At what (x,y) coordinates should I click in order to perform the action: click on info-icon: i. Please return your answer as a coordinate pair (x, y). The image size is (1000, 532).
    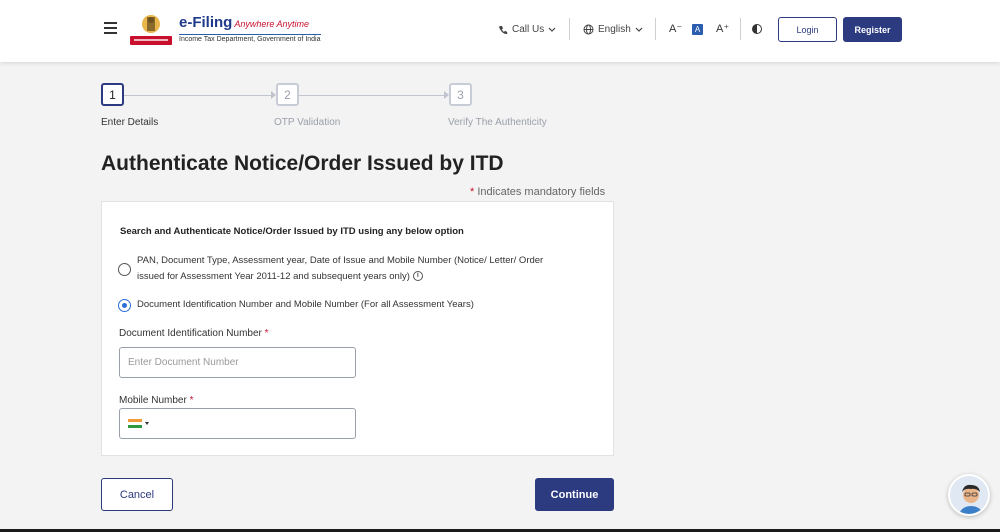
    Looking at the image, I should click on (417, 276).